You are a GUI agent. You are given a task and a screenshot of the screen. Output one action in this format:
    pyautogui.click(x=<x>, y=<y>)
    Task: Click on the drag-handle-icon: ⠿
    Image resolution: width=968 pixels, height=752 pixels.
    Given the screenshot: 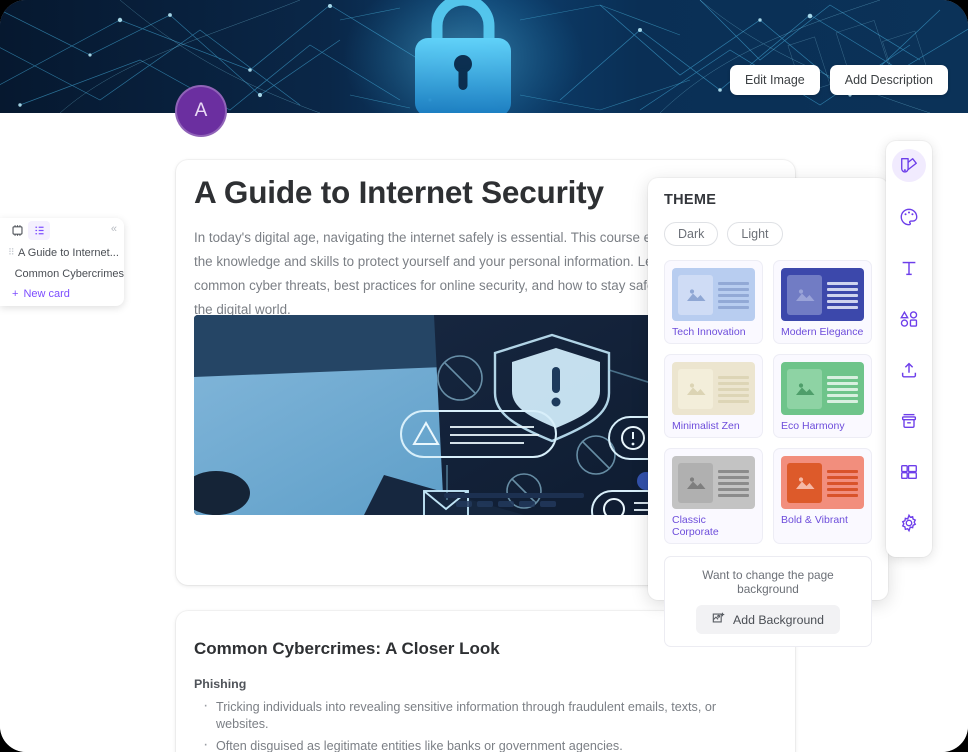 What is the action you would take?
    pyautogui.click(x=13, y=252)
    